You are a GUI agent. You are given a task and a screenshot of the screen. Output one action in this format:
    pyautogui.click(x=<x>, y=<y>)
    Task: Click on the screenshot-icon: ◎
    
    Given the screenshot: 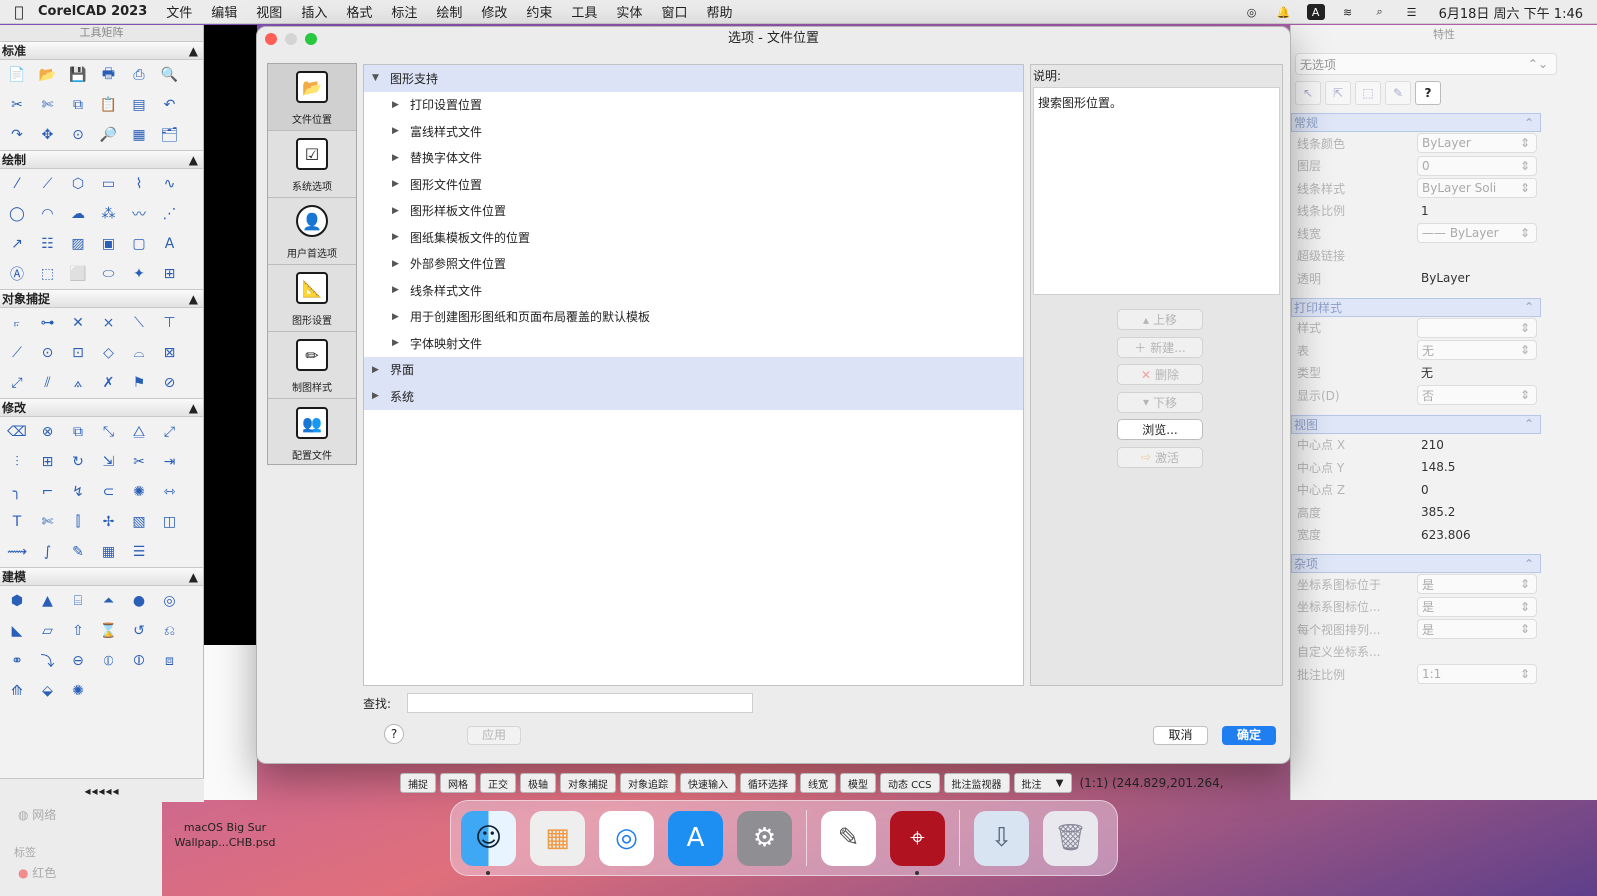 What is the action you would take?
    pyautogui.click(x=1252, y=12)
    